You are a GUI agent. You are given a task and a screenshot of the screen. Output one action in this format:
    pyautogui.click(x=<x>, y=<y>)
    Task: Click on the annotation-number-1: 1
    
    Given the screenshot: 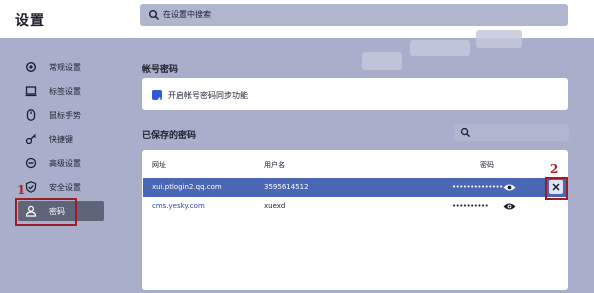 What is the action you would take?
    pyautogui.click(x=21, y=190)
    